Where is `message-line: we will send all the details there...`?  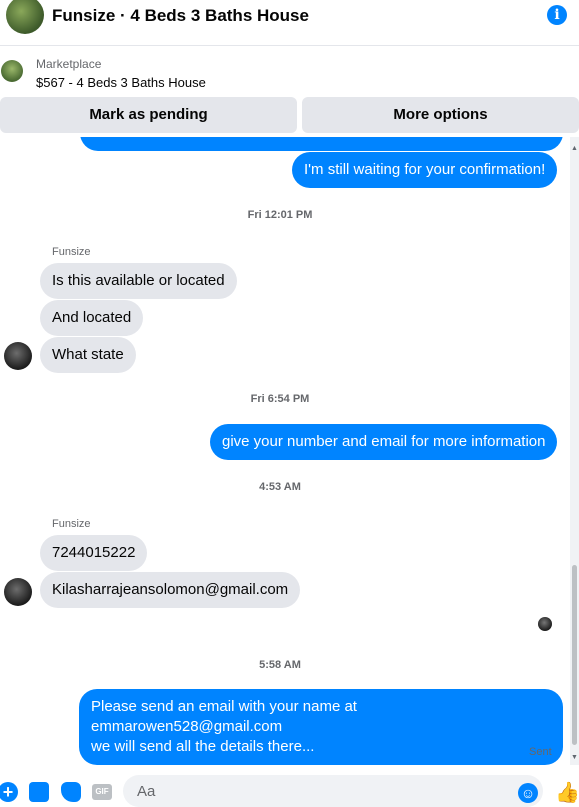
message-line: we will send all the details there... is located at coordinates (203, 746).